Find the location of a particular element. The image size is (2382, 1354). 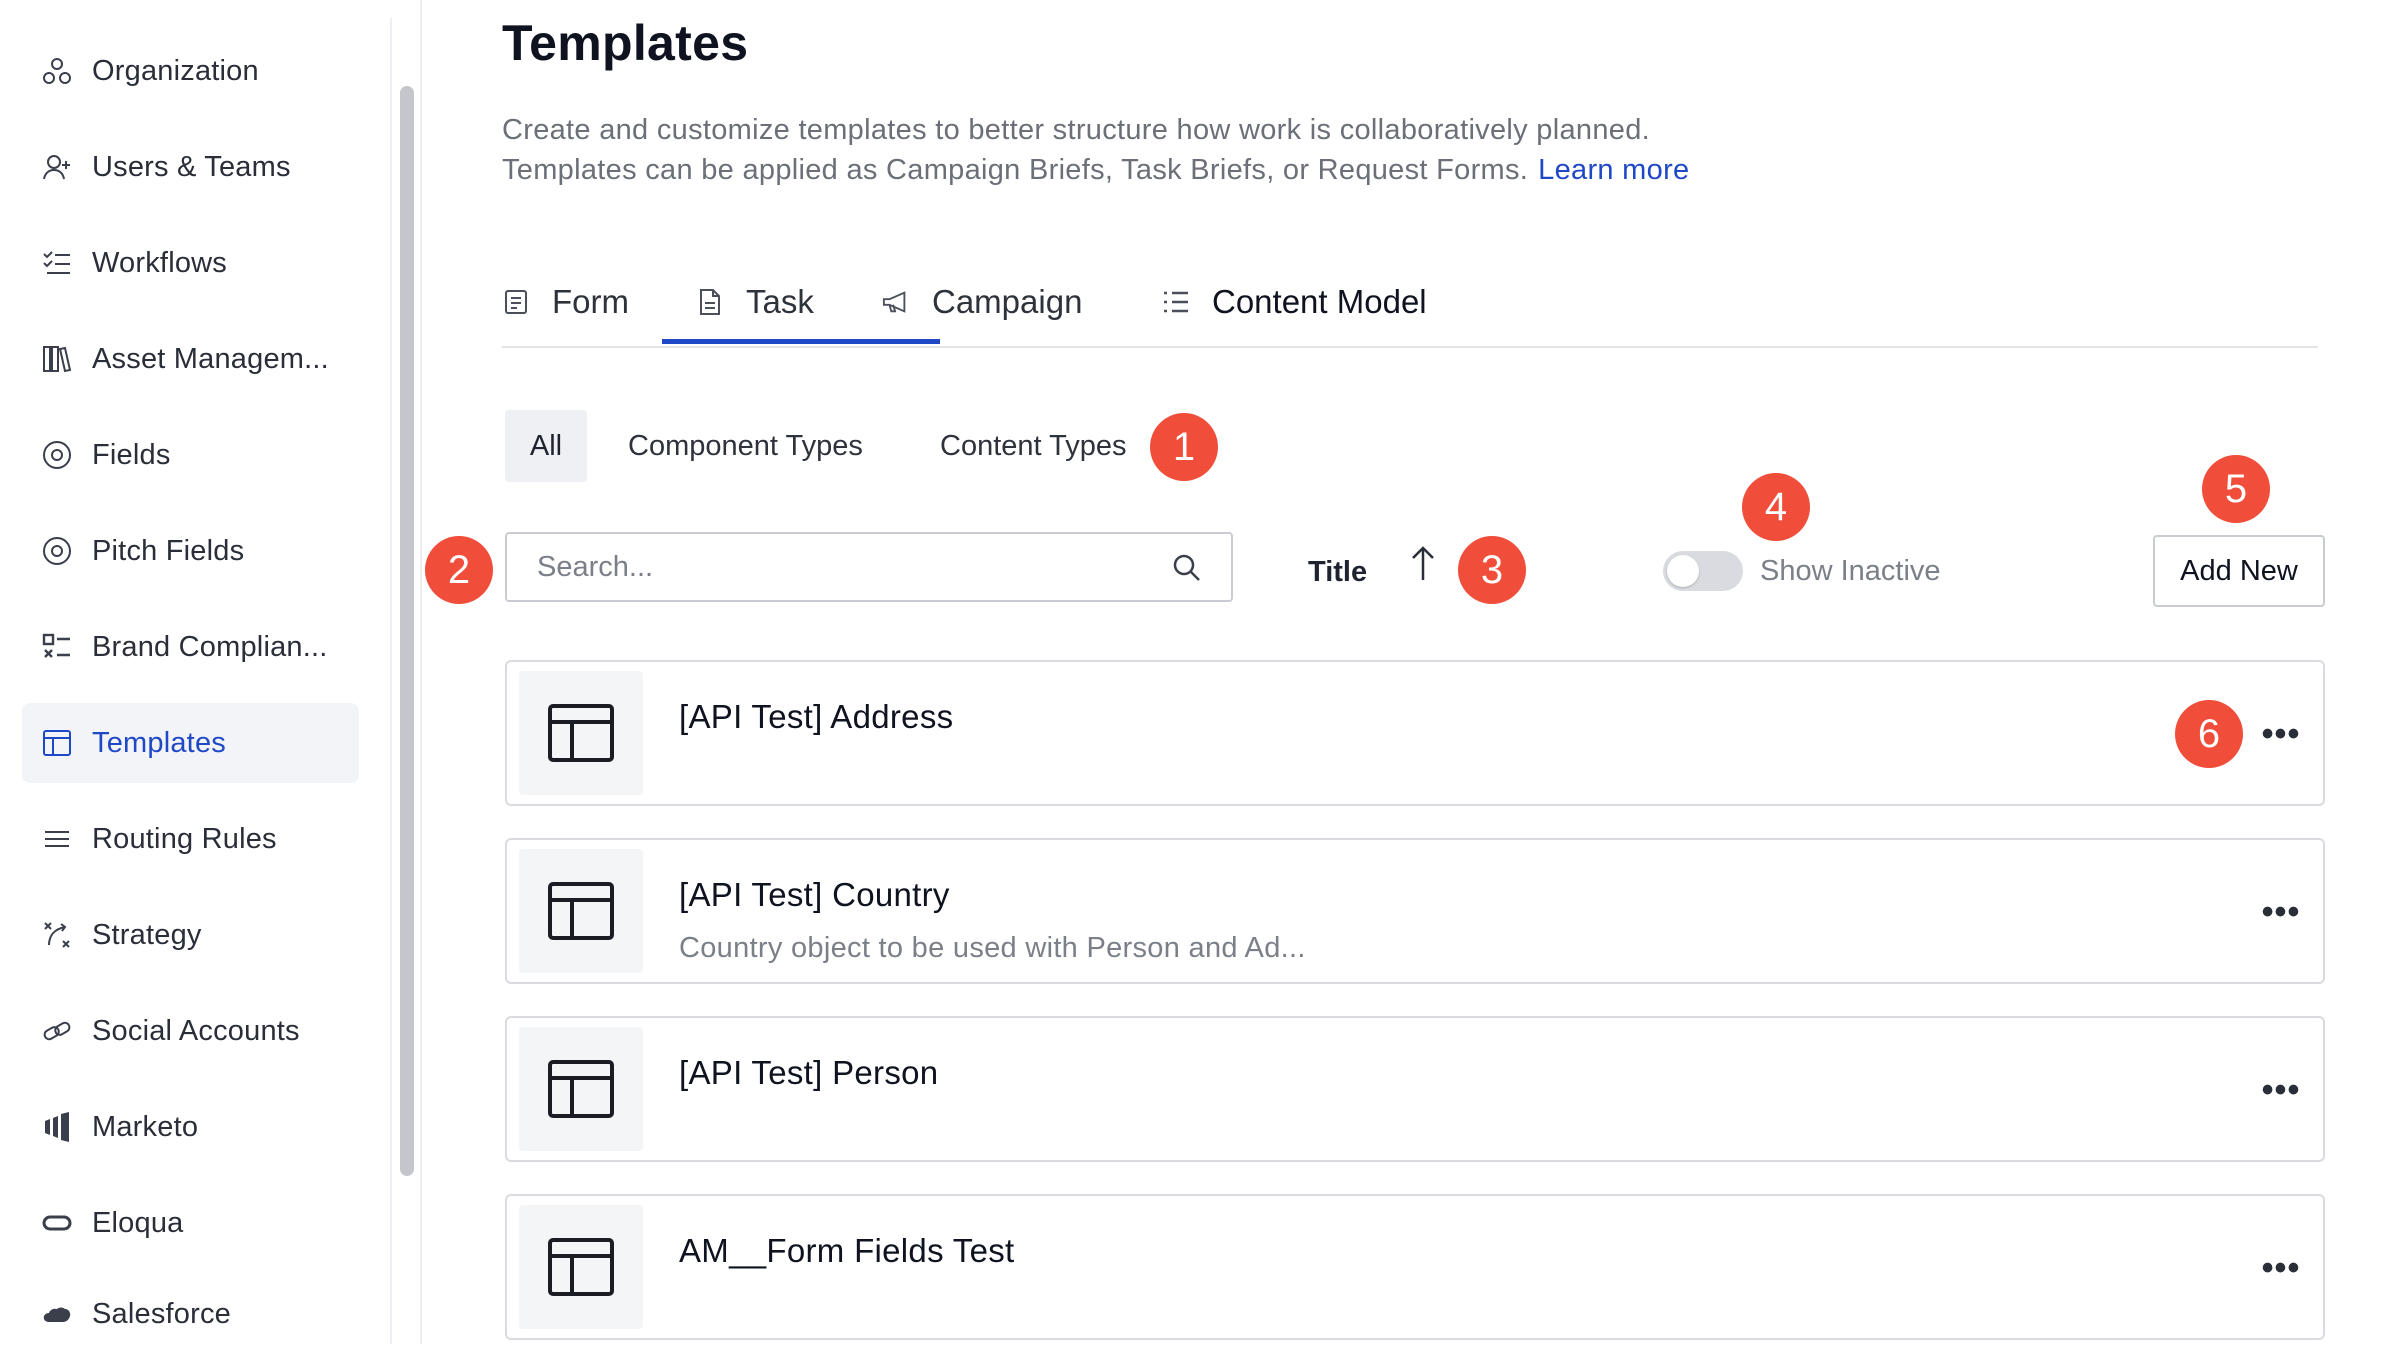

show-inactive-label: Show Inactive is located at coordinates (1850, 571).